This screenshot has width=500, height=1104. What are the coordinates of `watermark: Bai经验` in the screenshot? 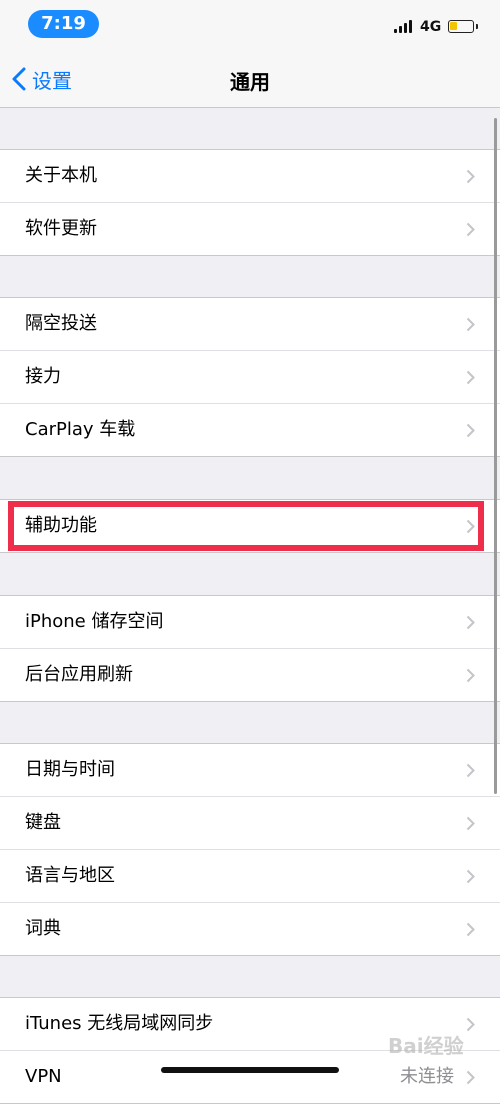 It's located at (426, 1046).